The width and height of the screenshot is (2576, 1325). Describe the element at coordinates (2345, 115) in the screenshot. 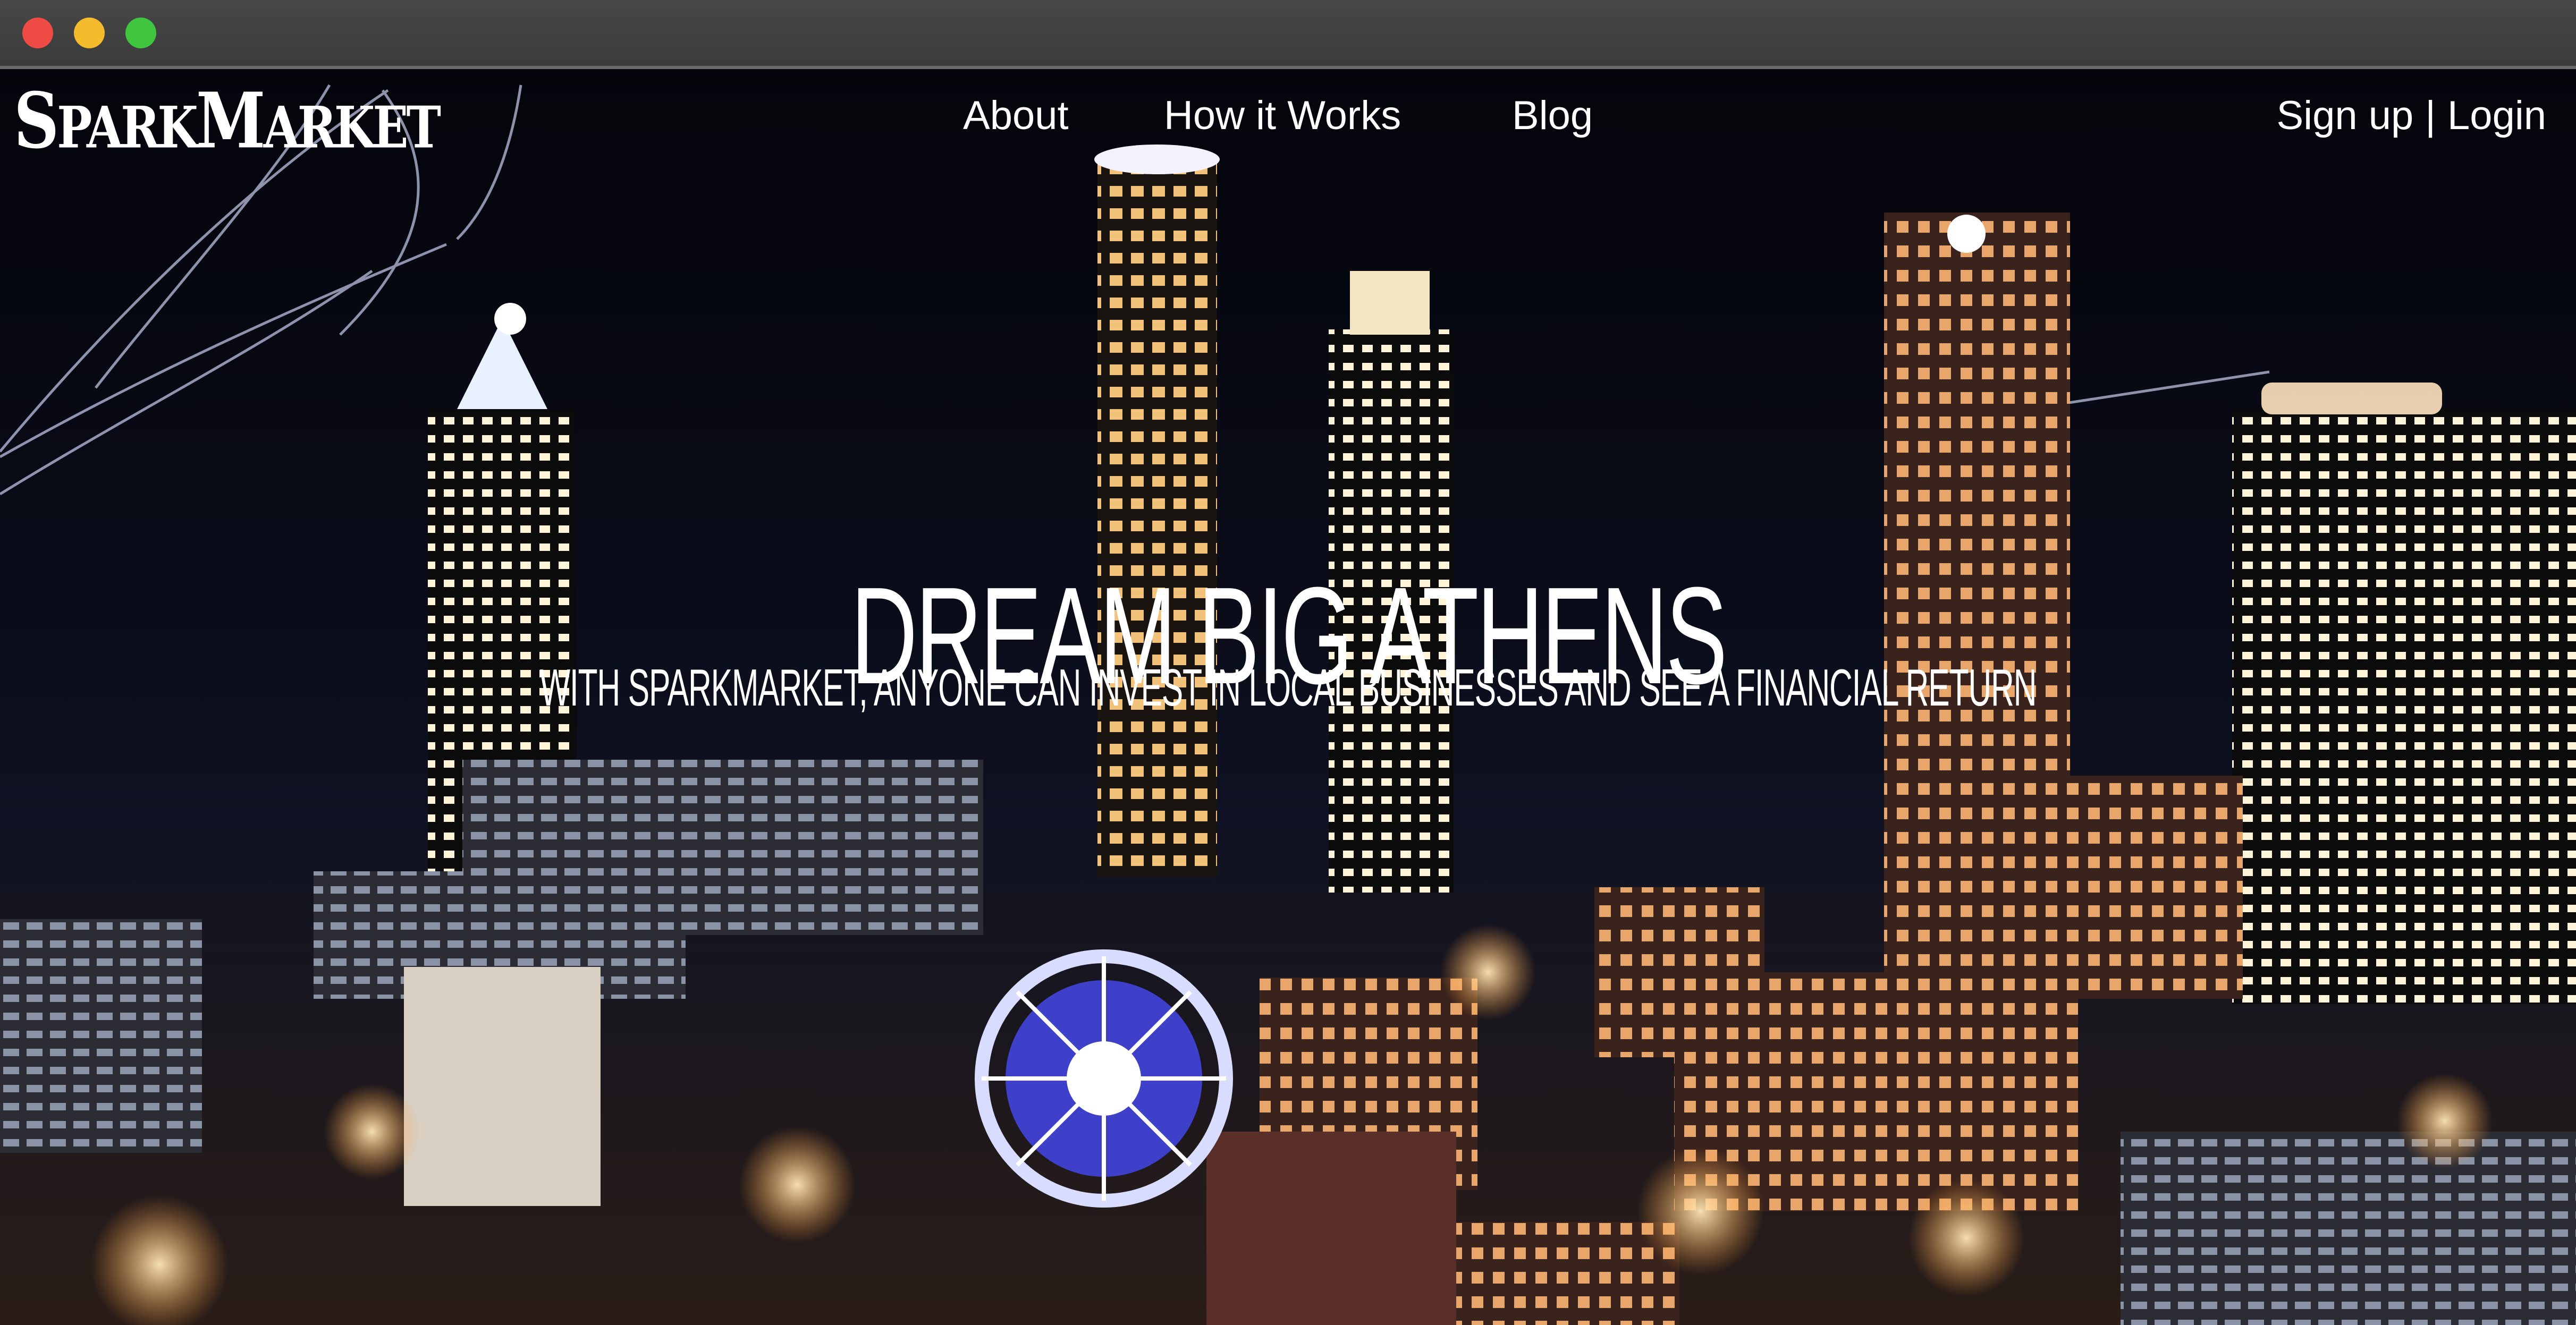

I see `sign-up-link: Sign up` at that location.